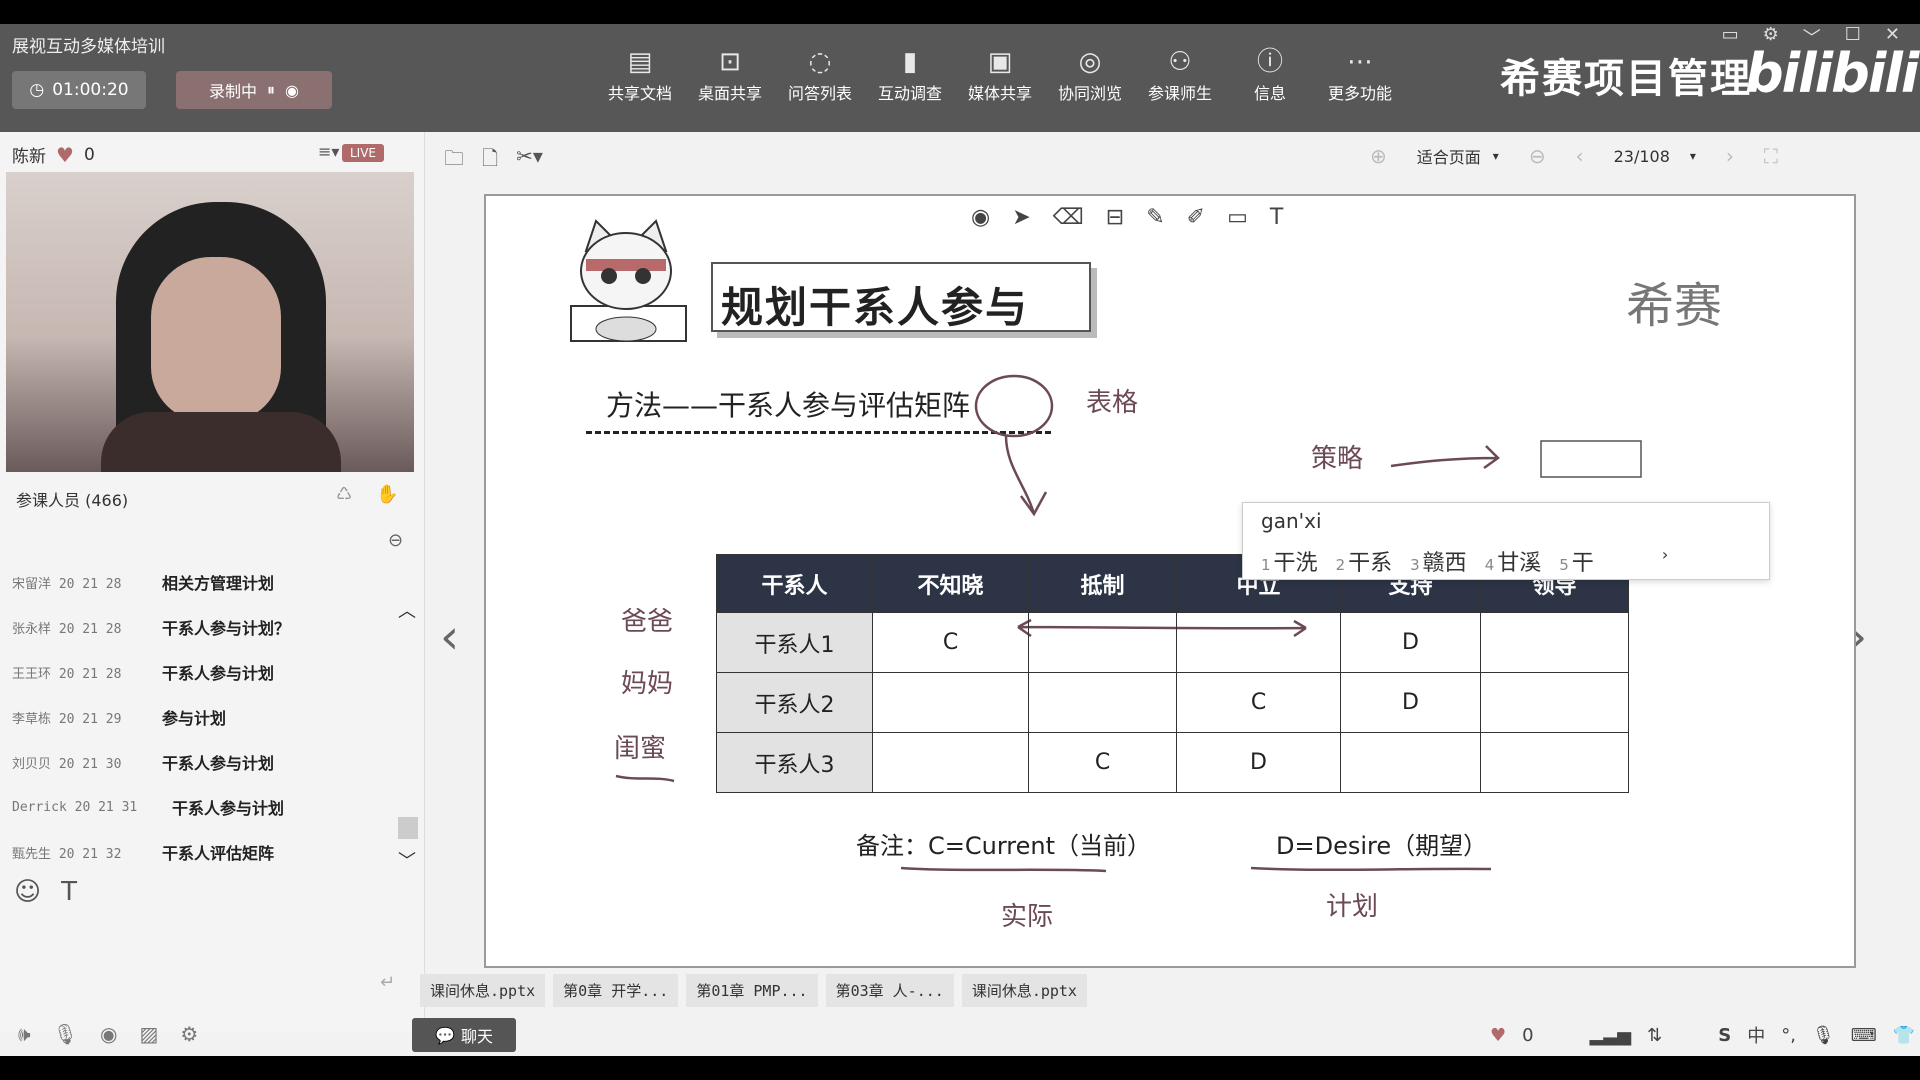  Describe the element at coordinates (1864, 1035) in the screenshot. I see `keyboard-icon: ⌨` at that location.